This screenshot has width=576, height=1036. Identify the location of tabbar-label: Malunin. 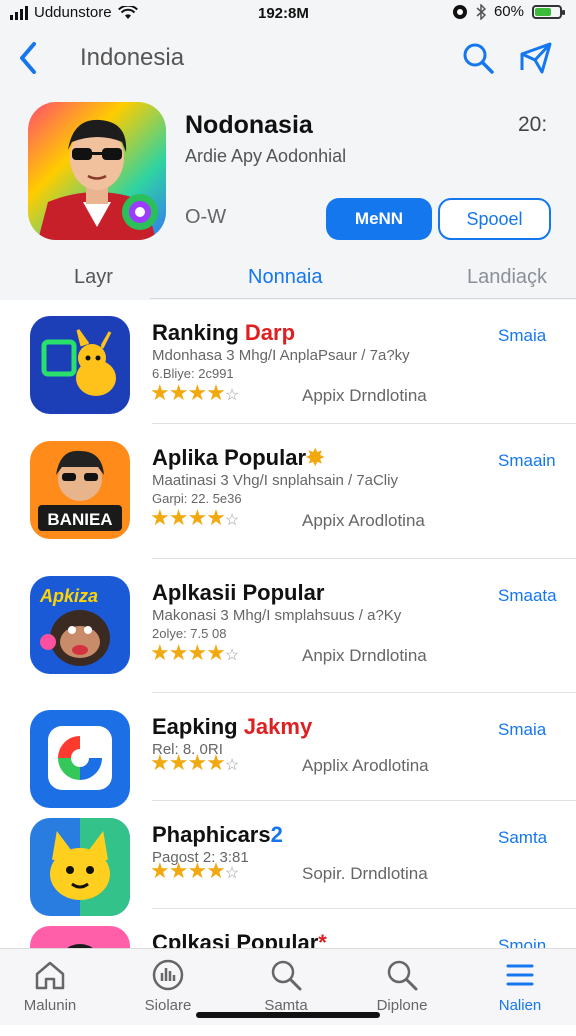
(50, 1005).